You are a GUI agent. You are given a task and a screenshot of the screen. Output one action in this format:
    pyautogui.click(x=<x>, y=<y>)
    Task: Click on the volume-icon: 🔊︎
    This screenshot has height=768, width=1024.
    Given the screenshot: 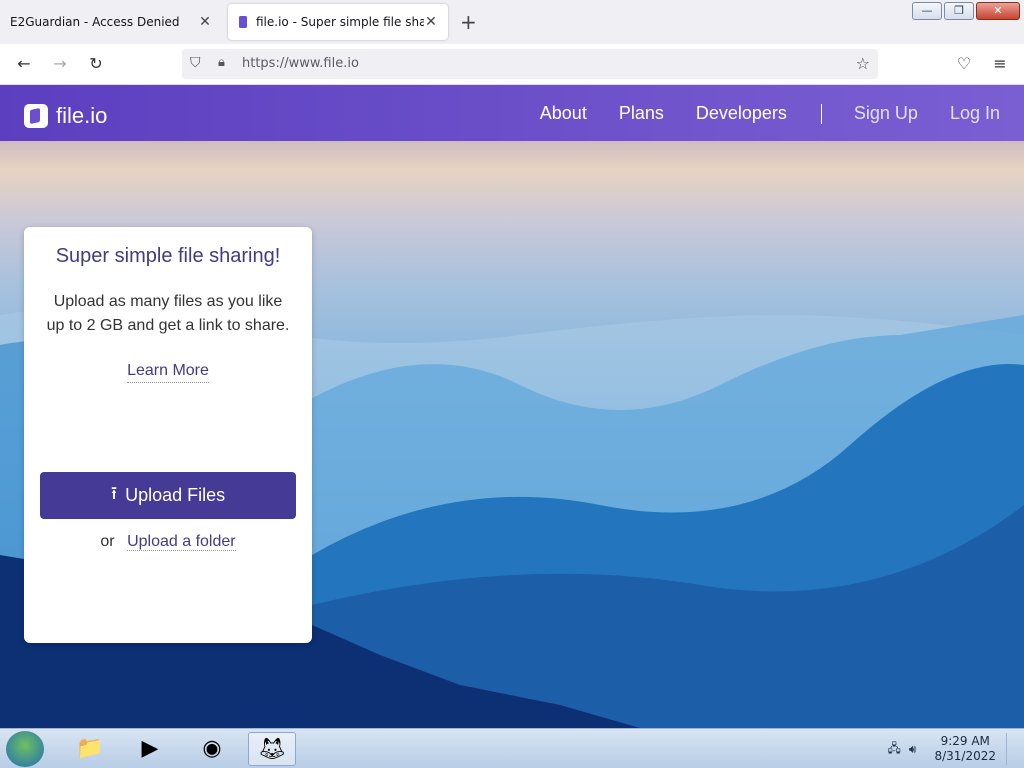 What is the action you would take?
    pyautogui.click(x=913, y=749)
    